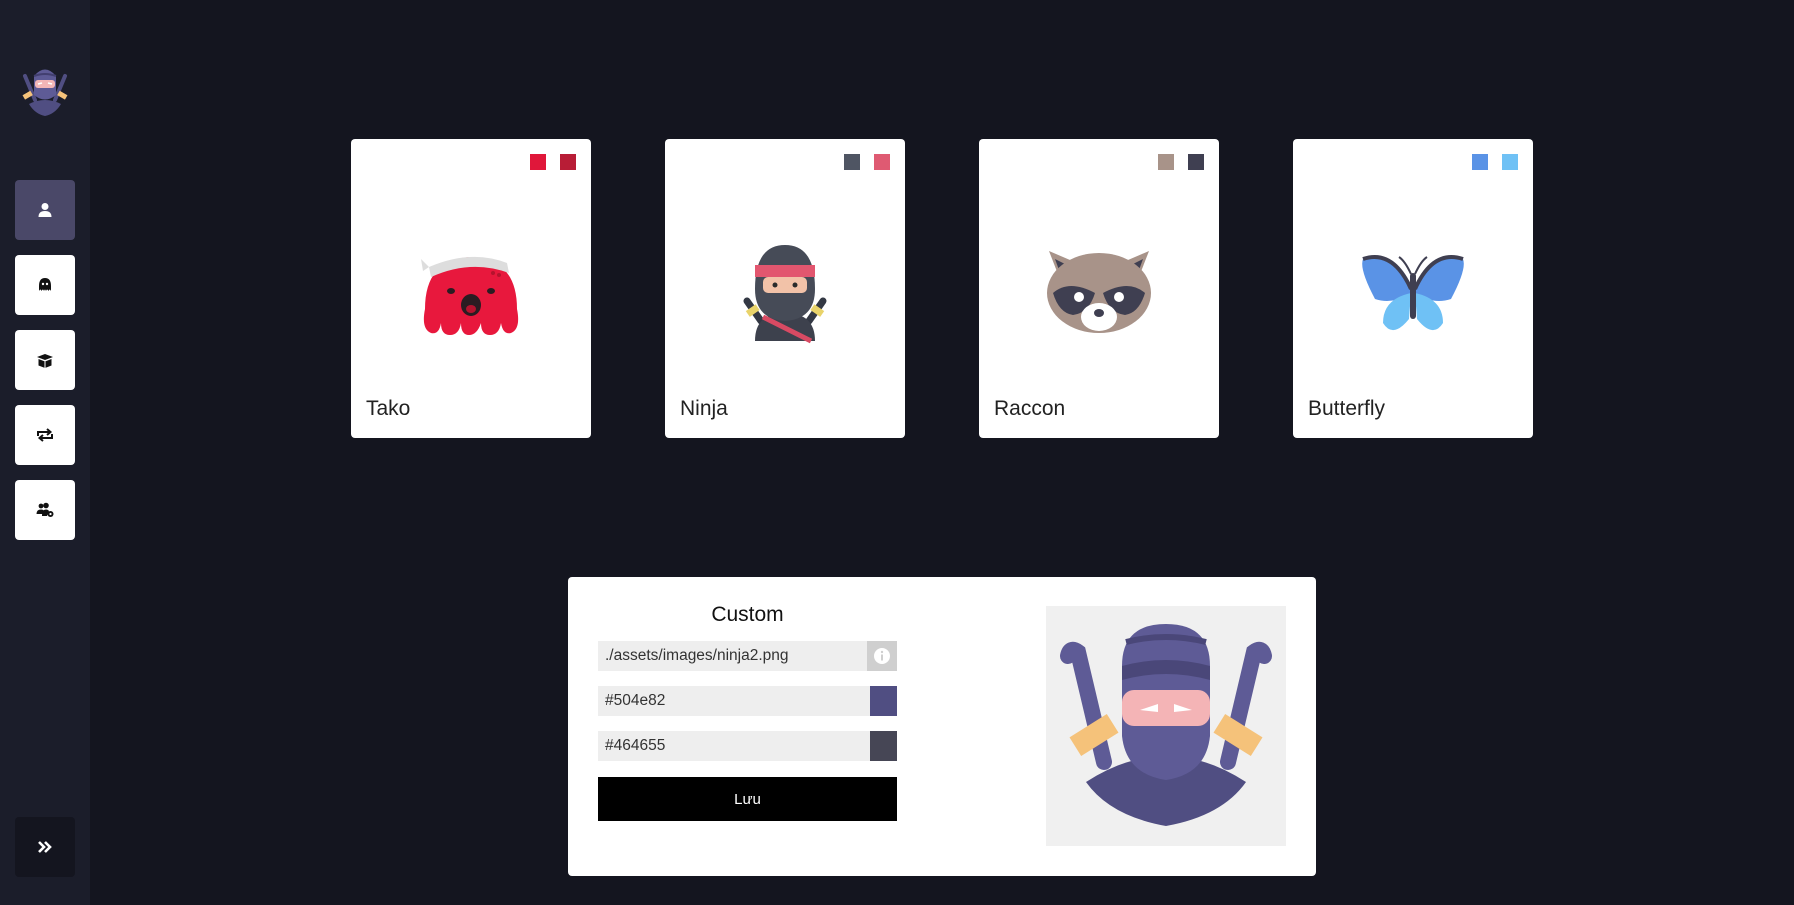 This screenshot has width=1794, height=905. I want to click on sidebar-item-inventory, so click(45, 360).